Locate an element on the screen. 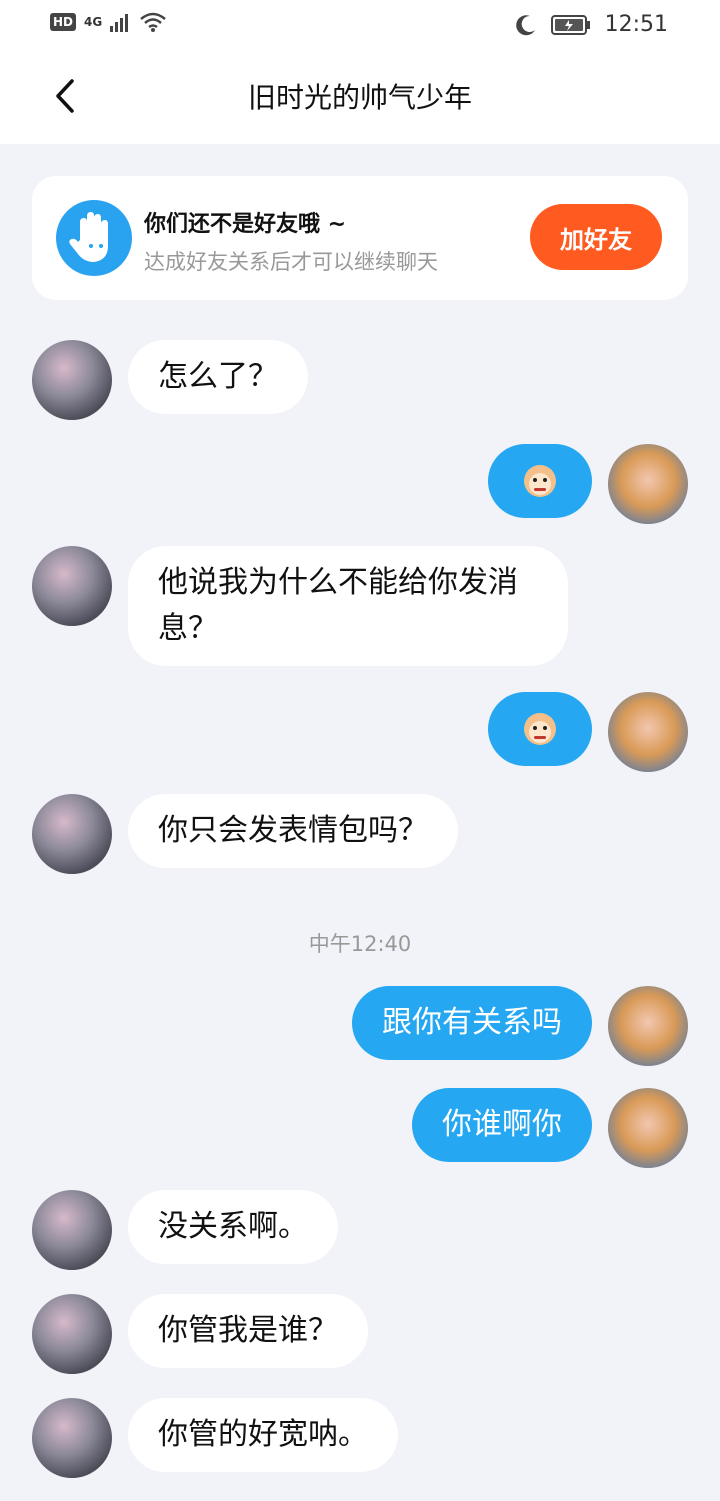 The height and width of the screenshot is (1501, 720). moon-icon is located at coordinates (525, 24).